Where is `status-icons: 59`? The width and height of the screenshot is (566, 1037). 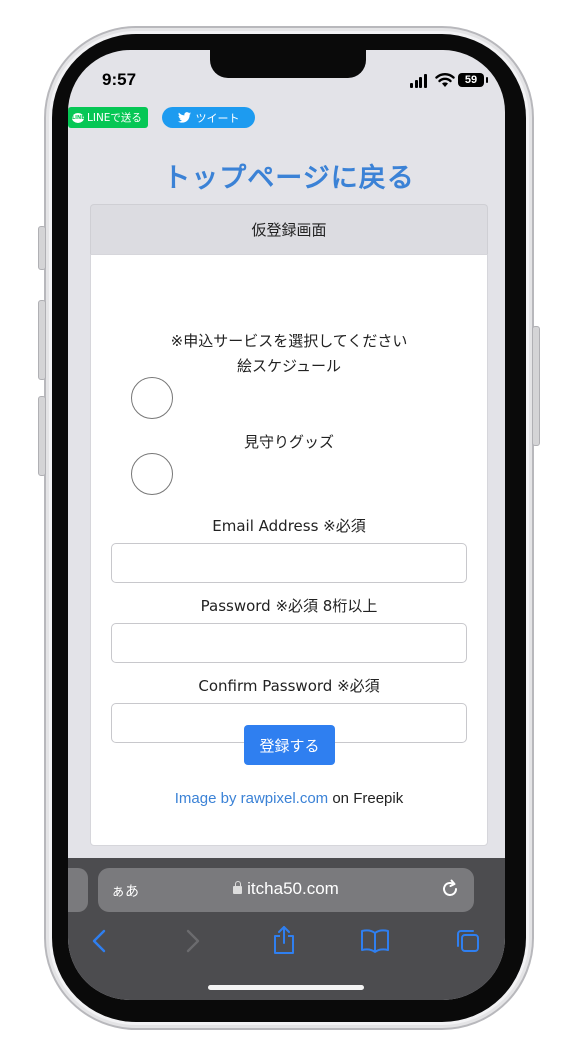 status-icons: 59 is located at coordinates (450, 81).